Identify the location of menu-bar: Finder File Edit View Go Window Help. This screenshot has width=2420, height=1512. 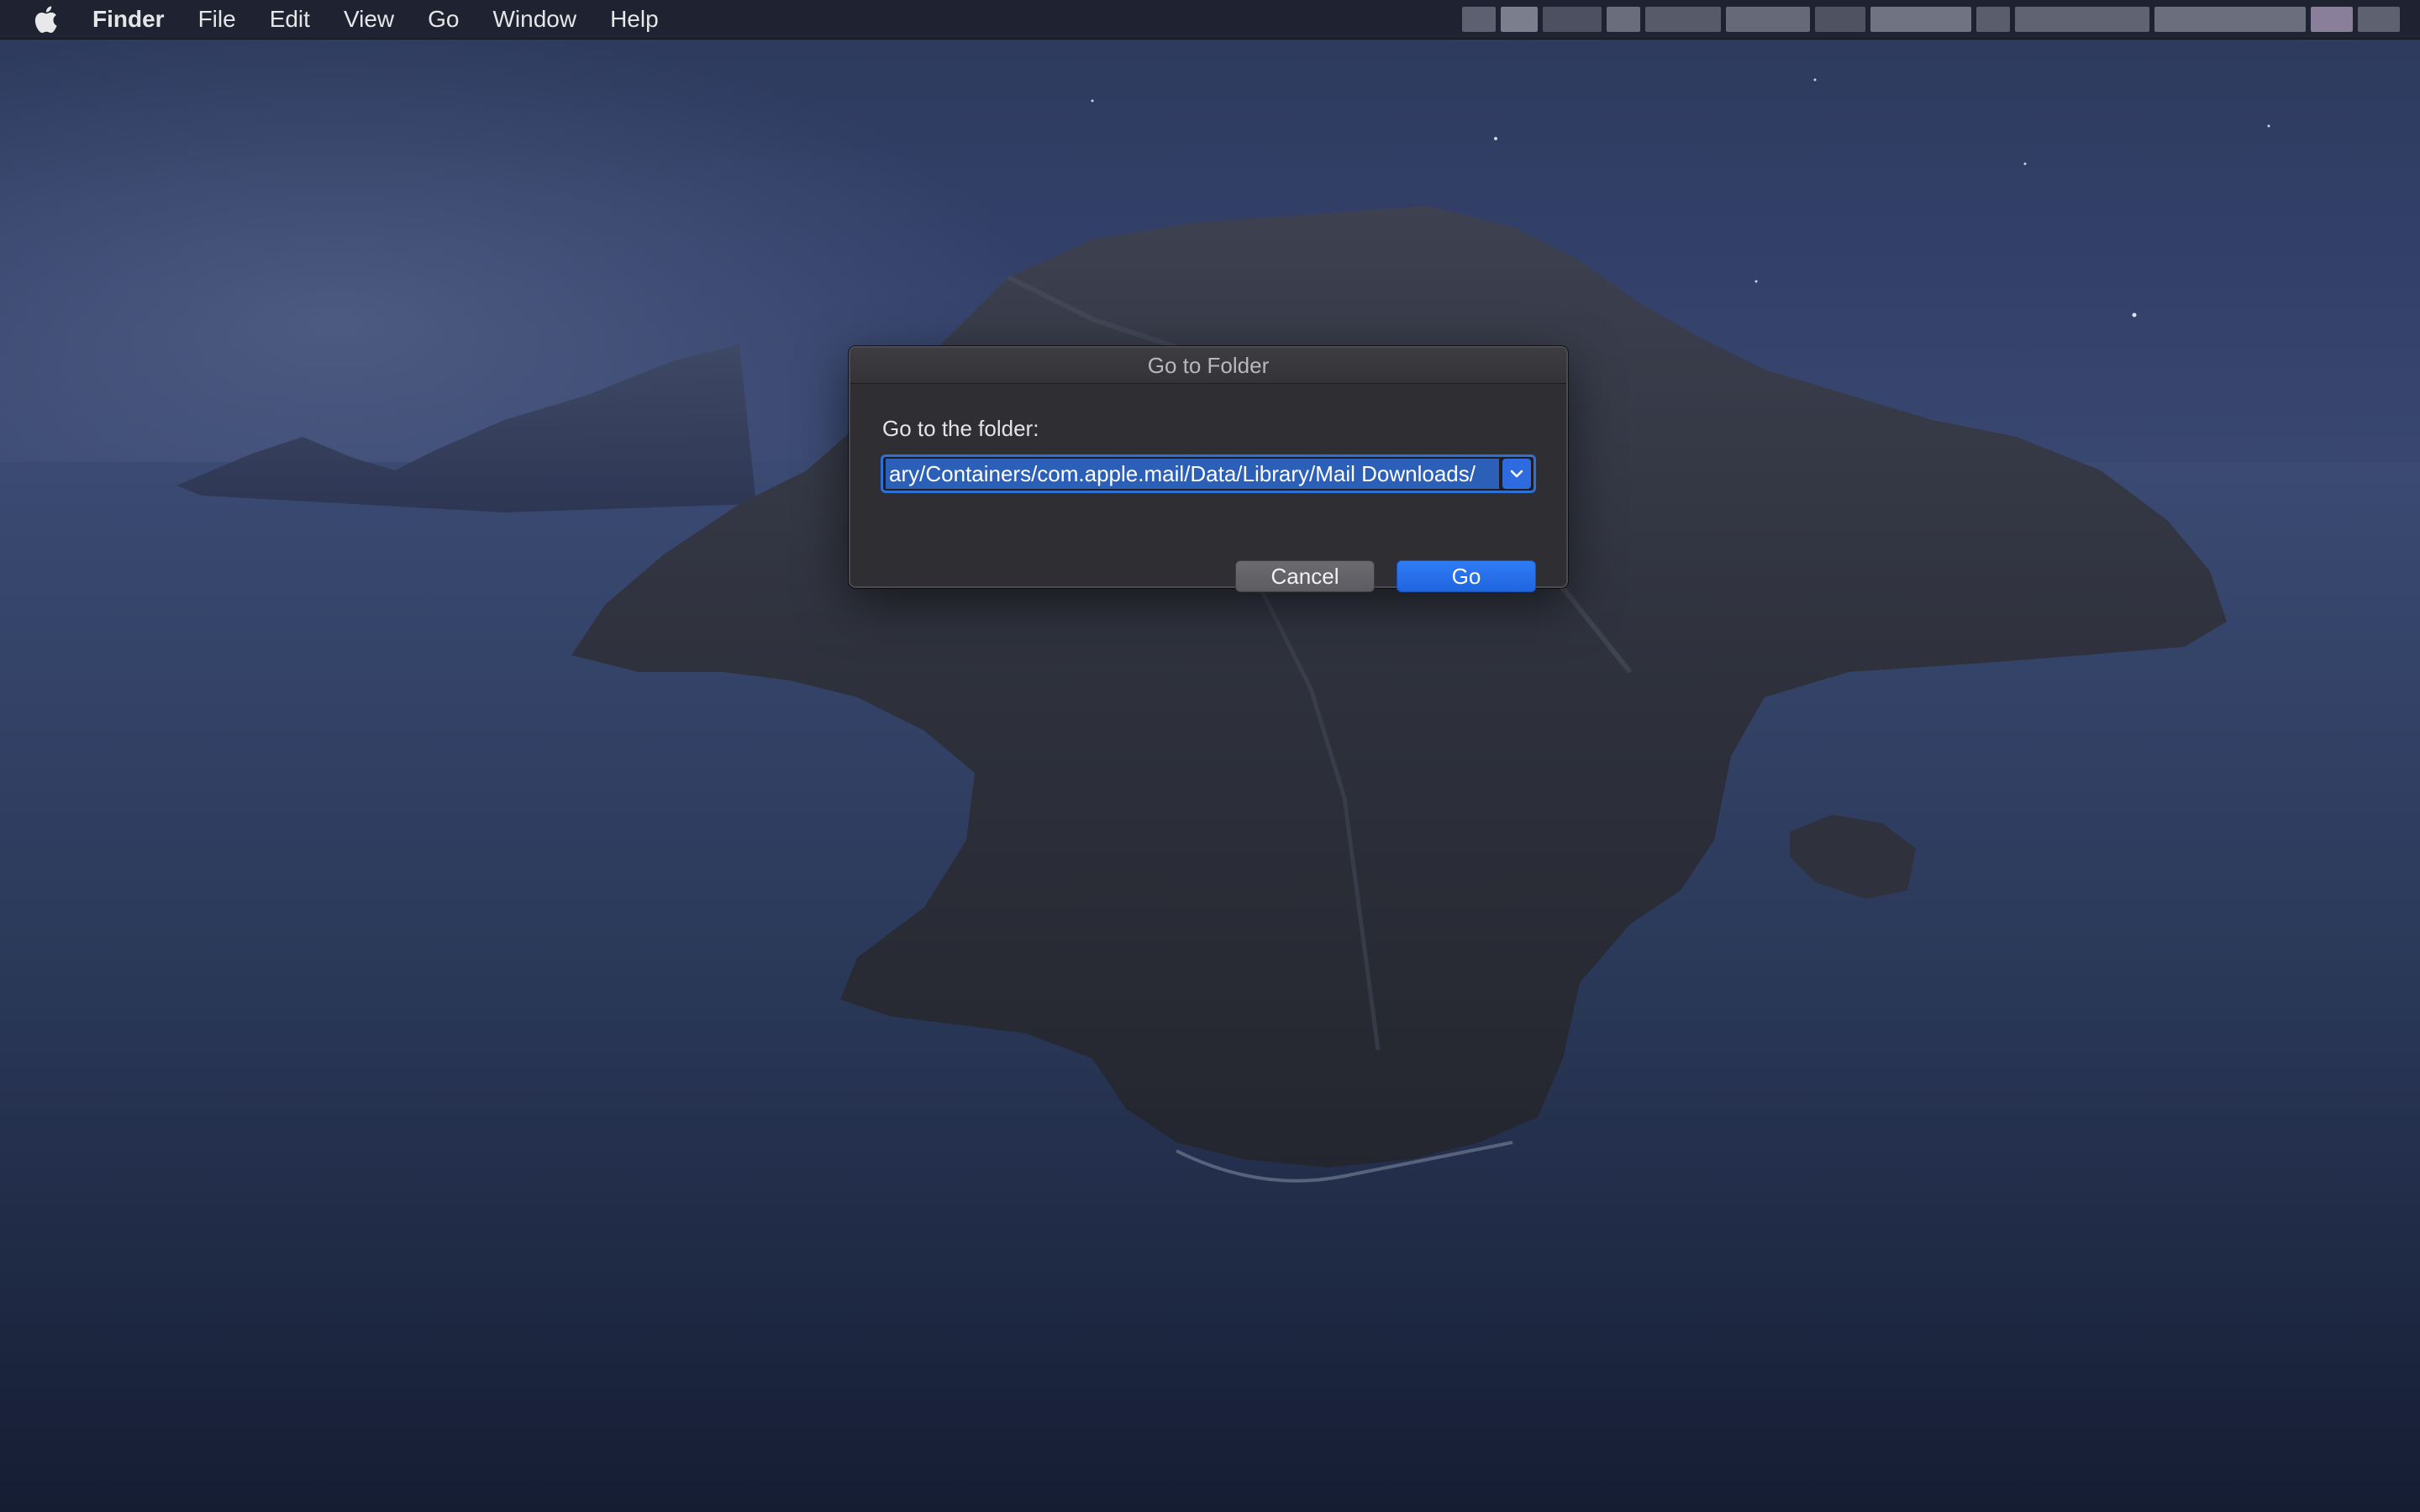
(1210, 19).